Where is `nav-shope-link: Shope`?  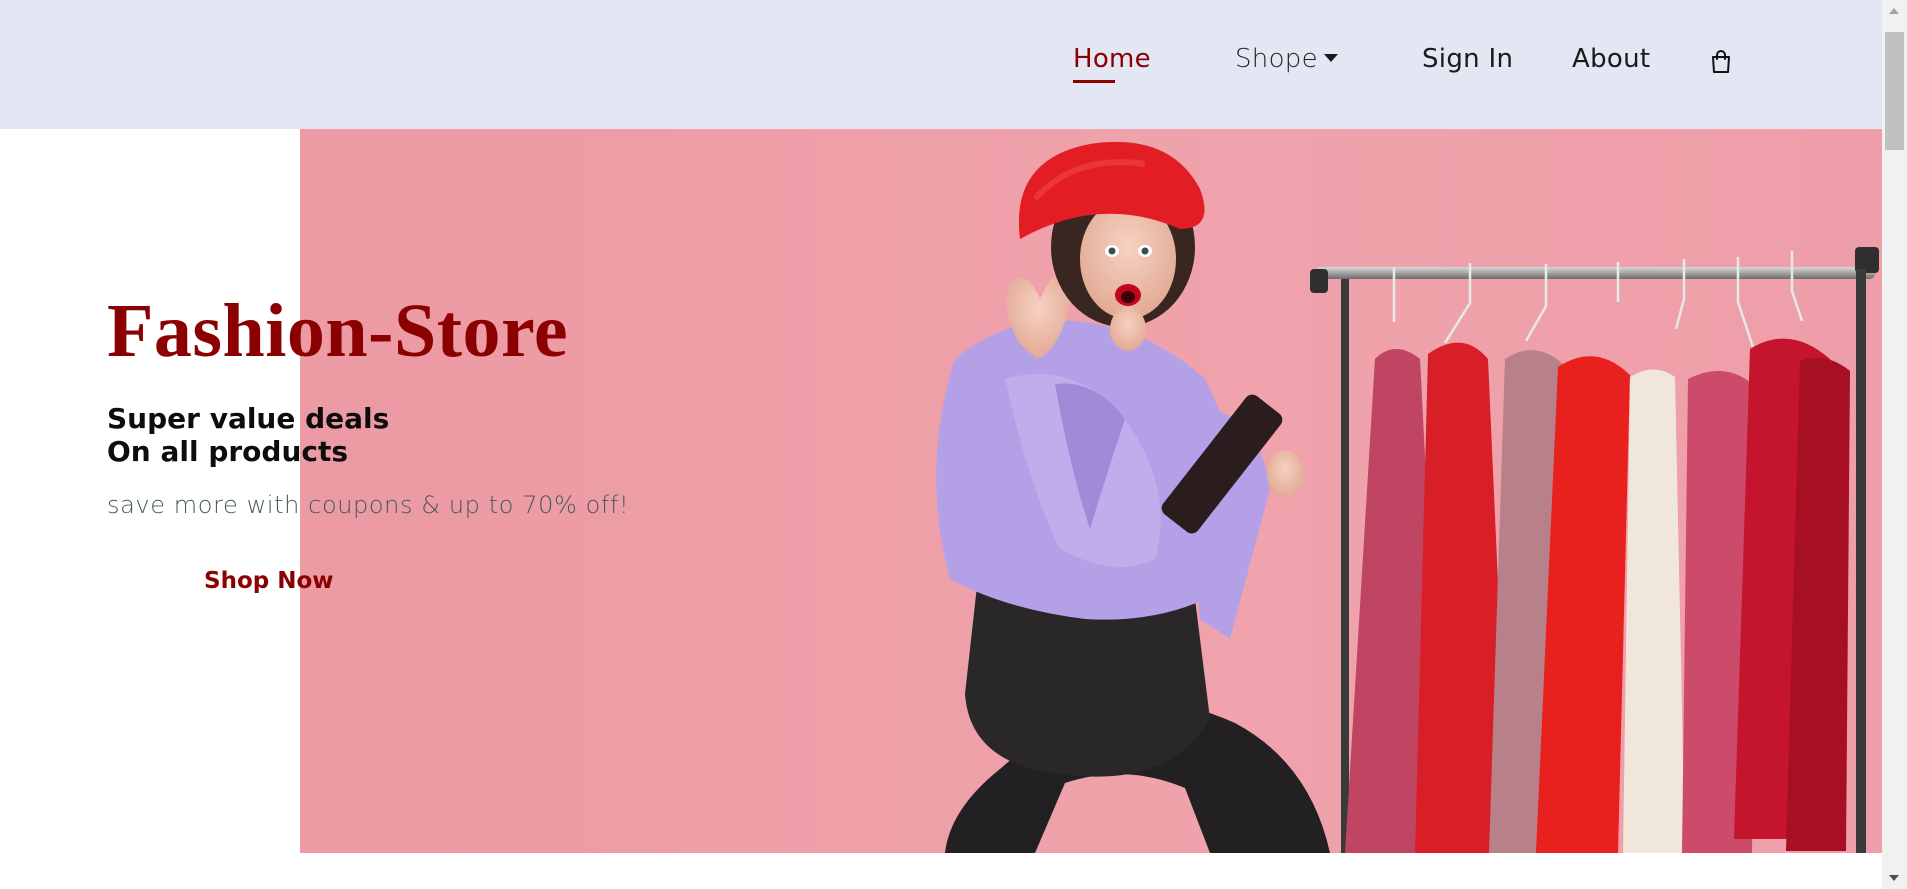 nav-shope-link: Shope is located at coordinates (1286, 59).